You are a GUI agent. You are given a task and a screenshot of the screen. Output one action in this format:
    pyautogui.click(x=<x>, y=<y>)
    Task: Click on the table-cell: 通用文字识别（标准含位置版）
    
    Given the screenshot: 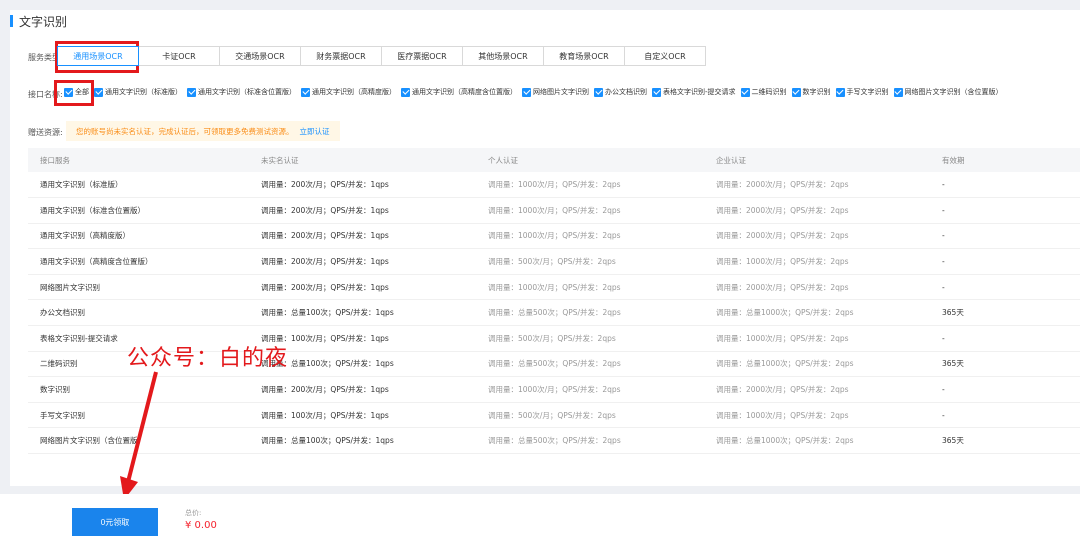 What is the action you would take?
    pyautogui.click(x=138, y=210)
    